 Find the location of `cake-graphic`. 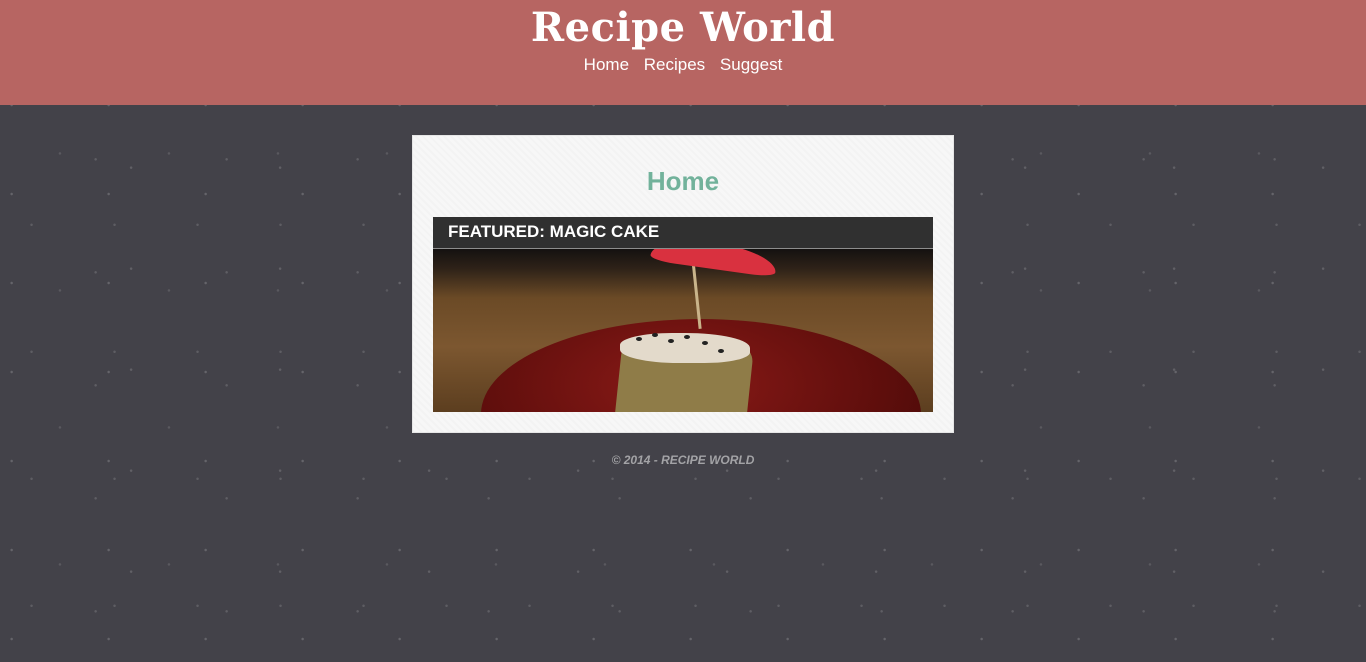

cake-graphic is located at coordinates (683, 369).